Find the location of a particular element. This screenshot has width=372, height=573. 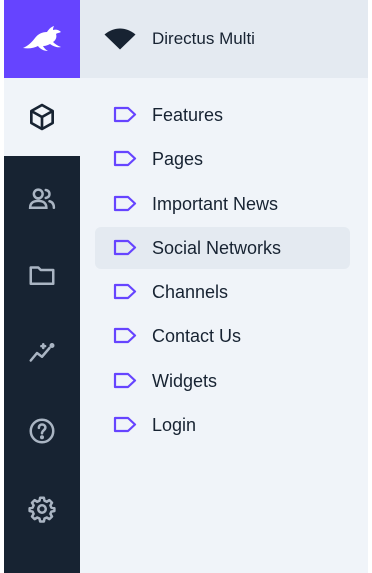

nav-item-important-news: Important News is located at coordinates (222, 204).